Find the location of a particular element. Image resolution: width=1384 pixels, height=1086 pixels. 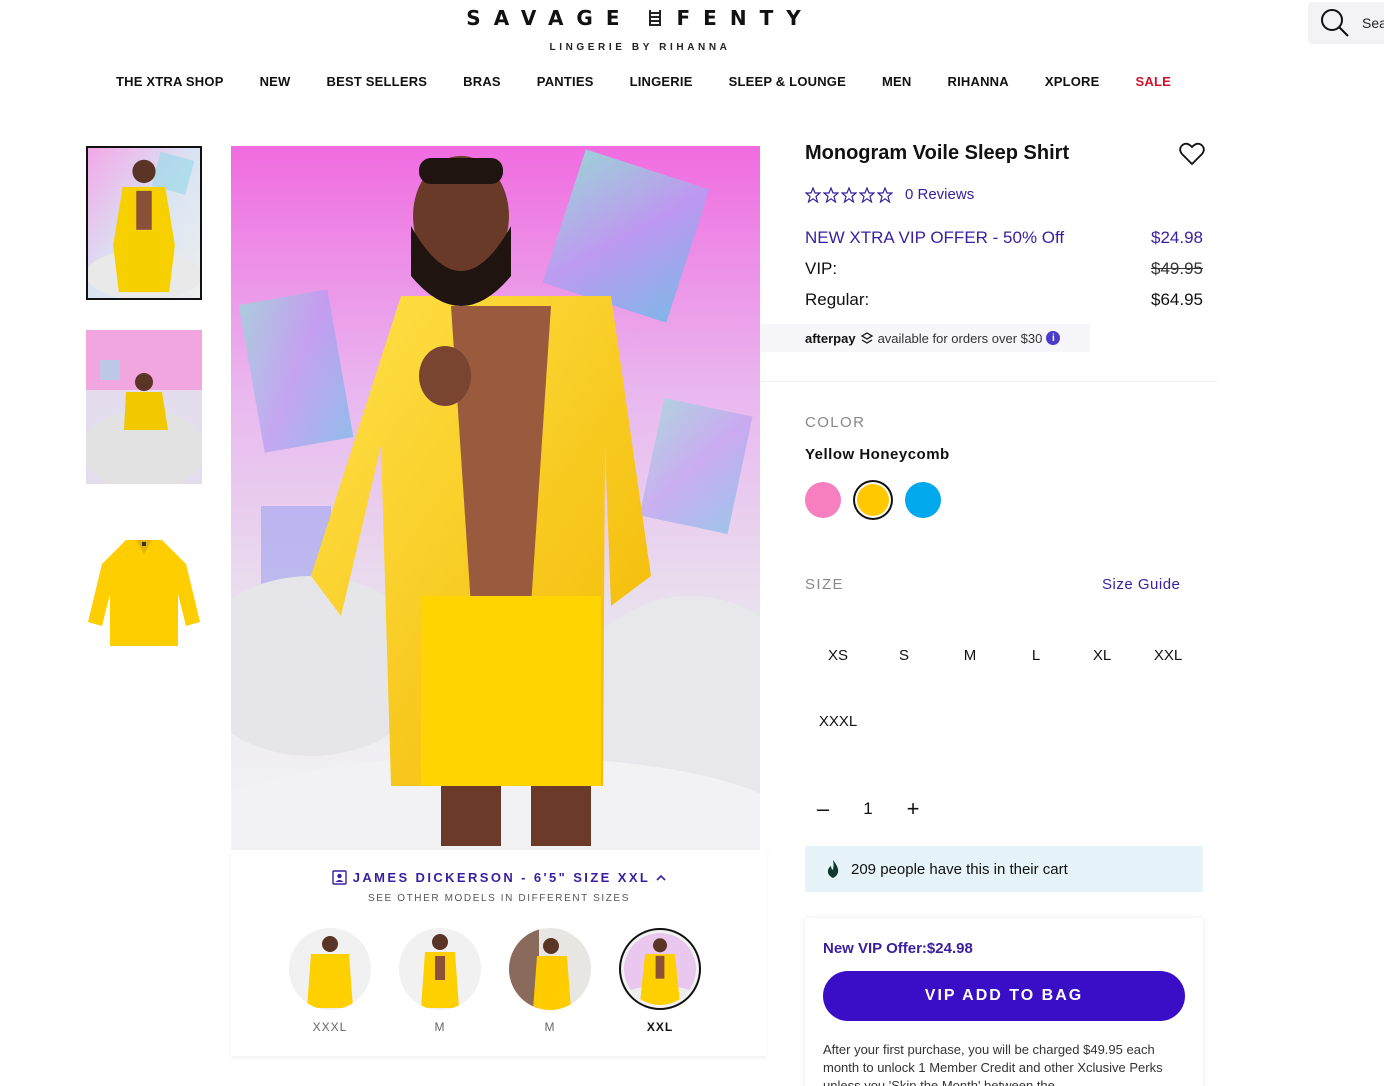

nav-item-bras: BRAS is located at coordinates (482, 81).